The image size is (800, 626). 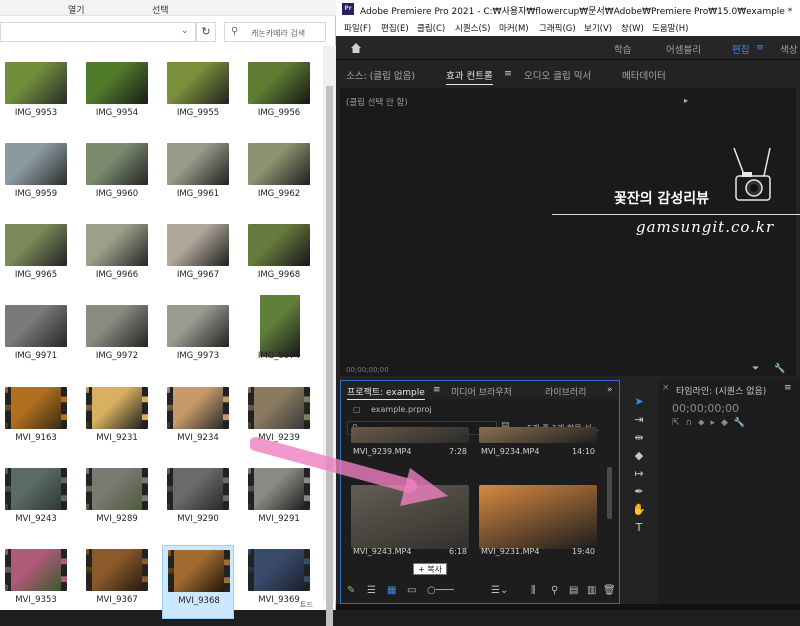 What do you see at coordinates (610, 390) in the screenshot?
I see `more-panels-icon: »` at bounding box center [610, 390].